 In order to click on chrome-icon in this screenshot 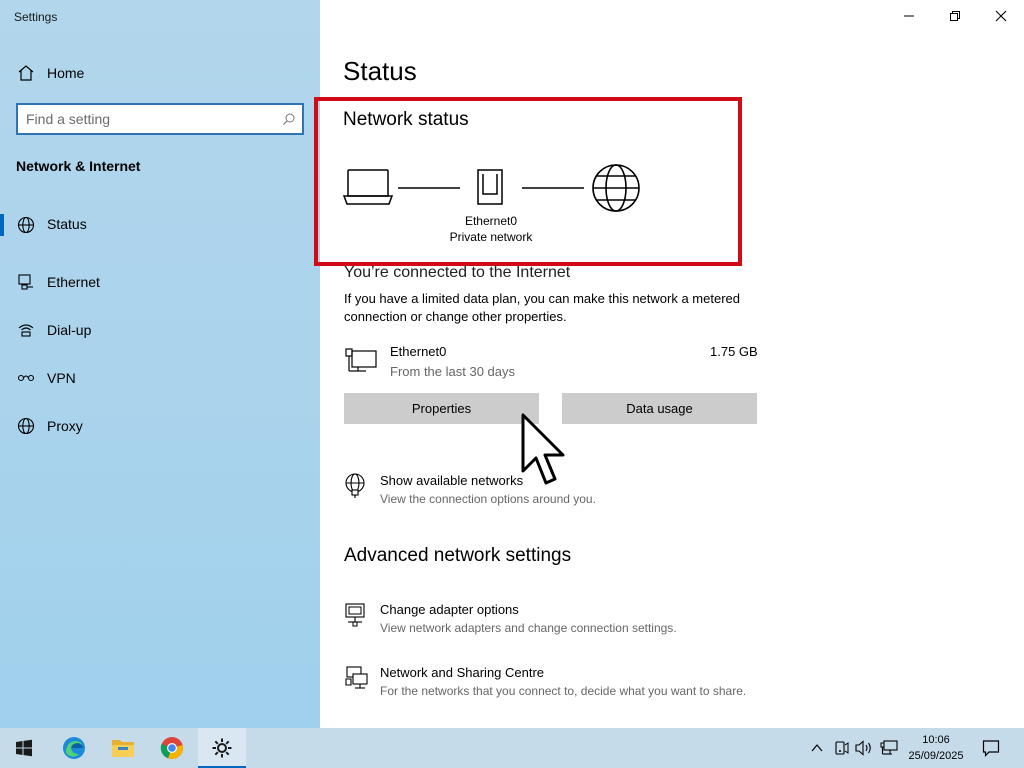, I will do `click(171, 748)`.